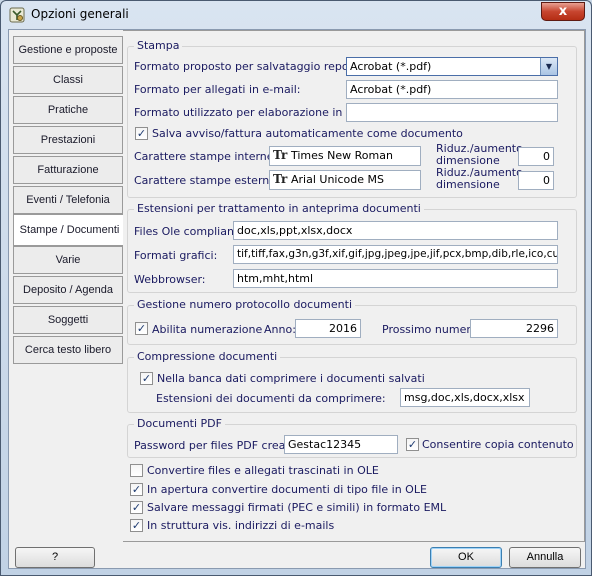 This screenshot has height=576, width=592. Describe the element at coordinates (395, 230) in the screenshot. I see `files-ole-field: doc,xls,ppt,xlsx,docx` at that location.